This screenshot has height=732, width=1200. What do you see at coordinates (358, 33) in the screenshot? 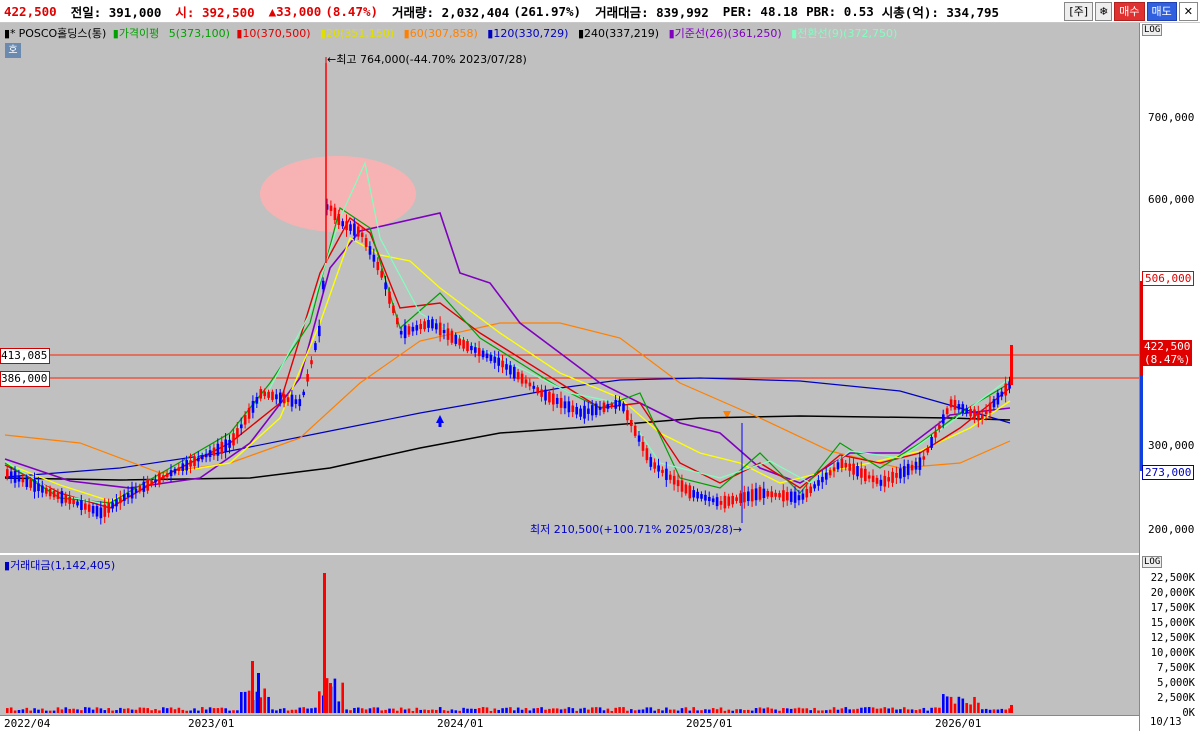
I see `legend-ma20: ▮20(351,150)` at bounding box center [358, 33].